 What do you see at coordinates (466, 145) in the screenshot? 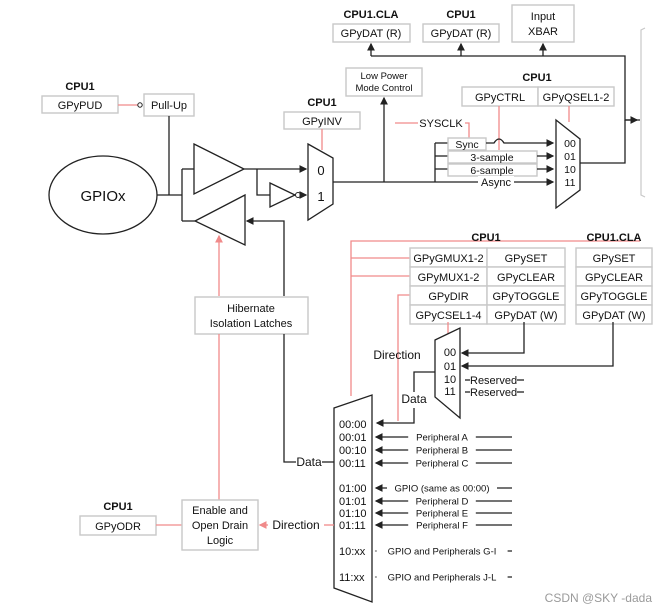
I see `sync-label: Sync` at bounding box center [466, 145].